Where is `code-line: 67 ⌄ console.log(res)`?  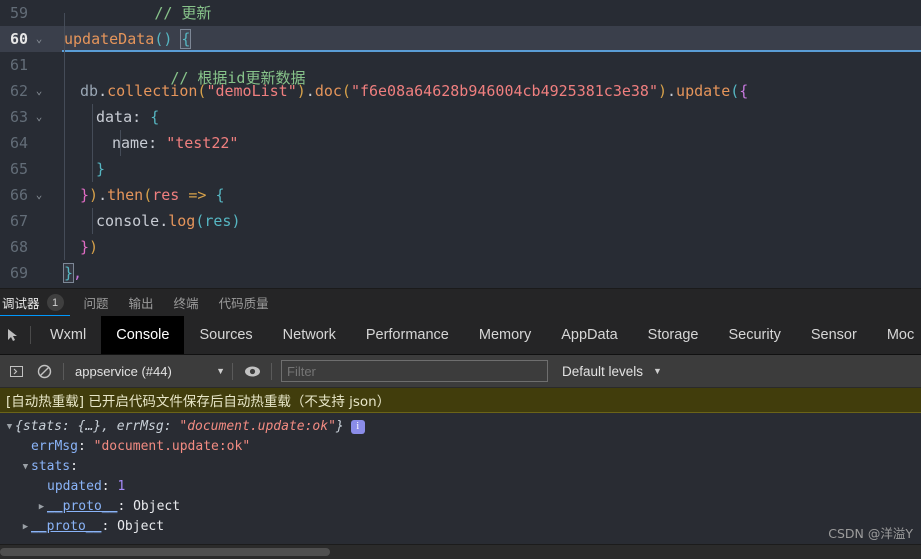 code-line: 67 ⌄ console.log(res) is located at coordinates (460, 221).